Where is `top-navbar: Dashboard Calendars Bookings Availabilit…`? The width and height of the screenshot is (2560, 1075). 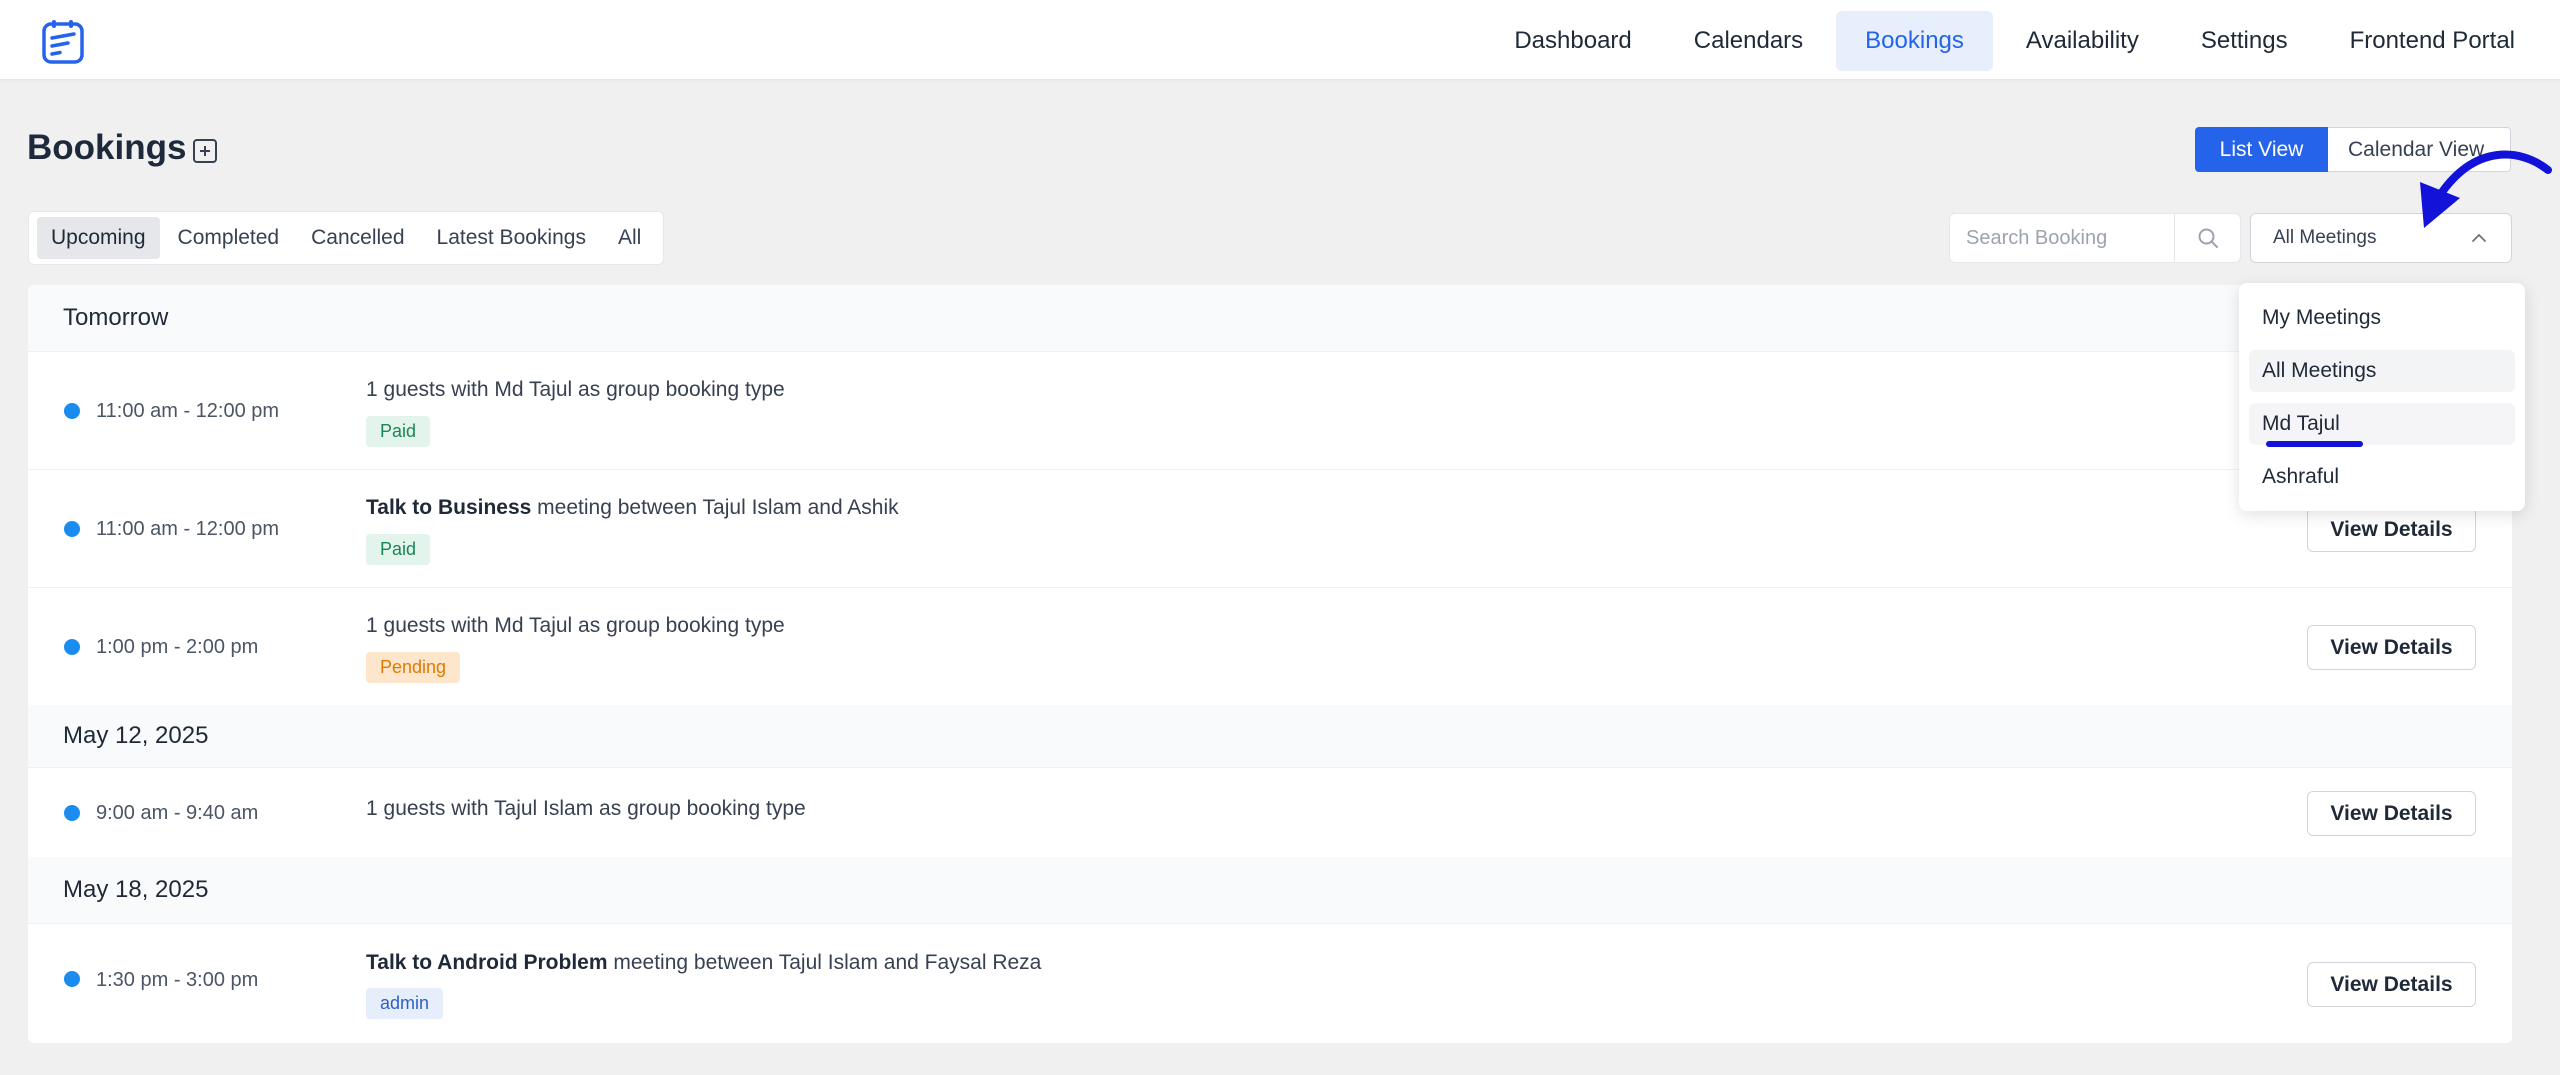
top-navbar: Dashboard Calendars Bookings Availabilit… is located at coordinates (1280, 40).